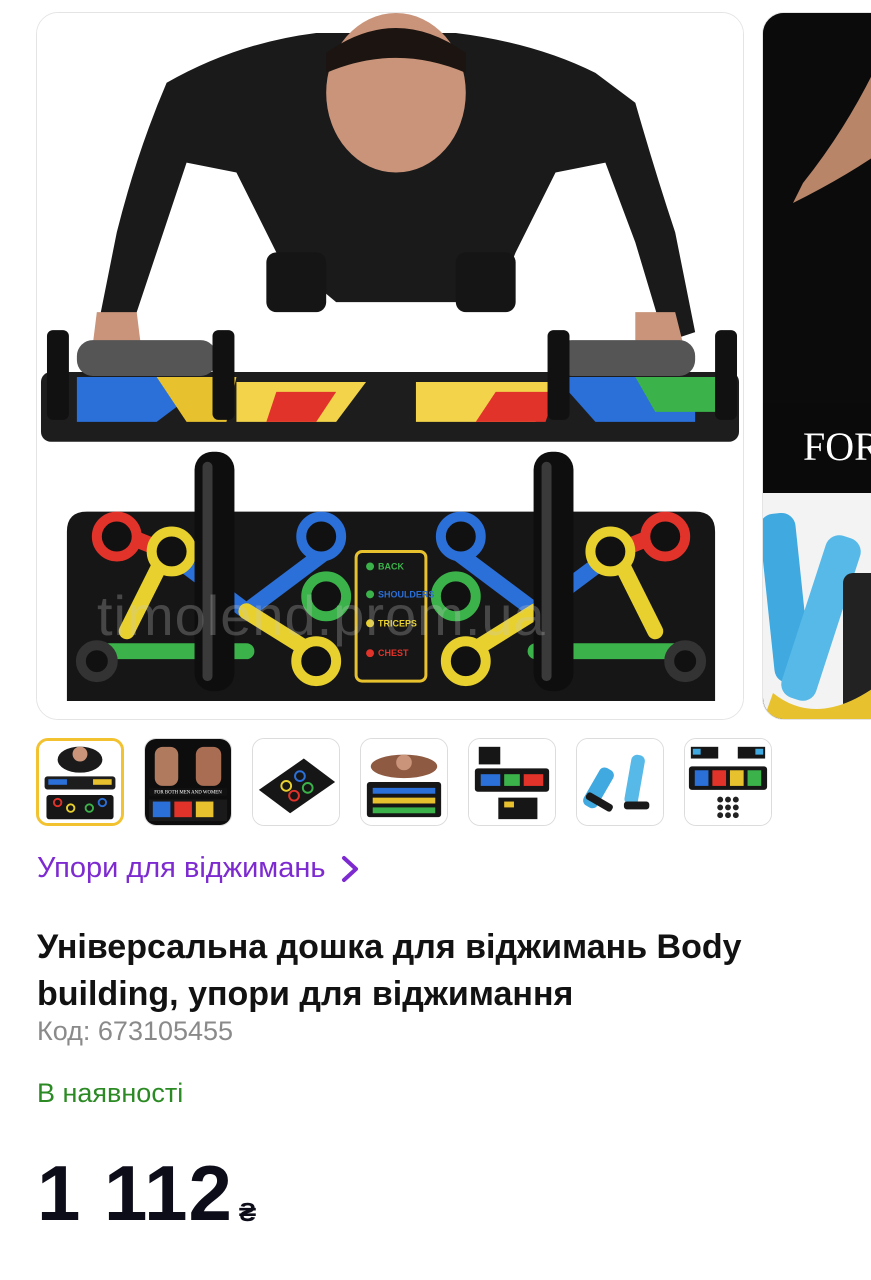  Describe the element at coordinates (188, 793) in the screenshot. I see `thumbnail-2-caption: FOR BOTH MEN AND WOMEN` at that location.